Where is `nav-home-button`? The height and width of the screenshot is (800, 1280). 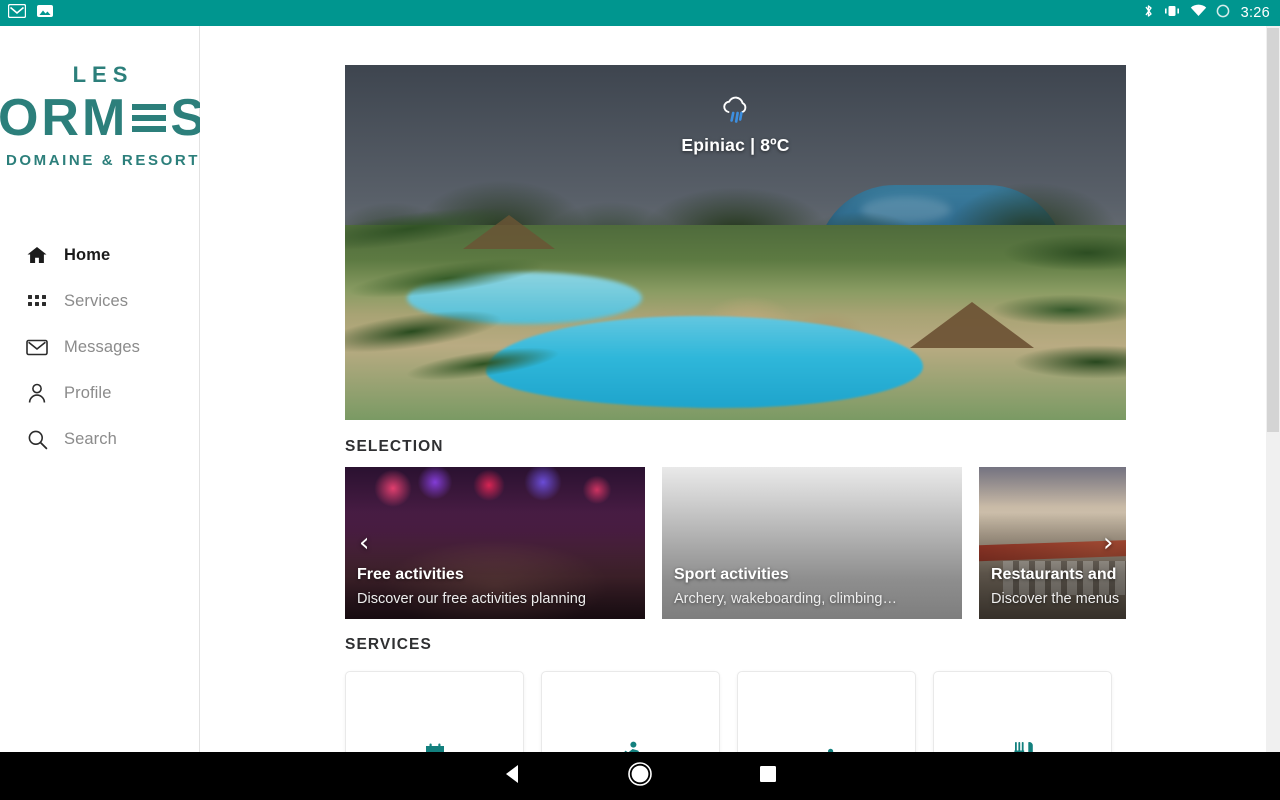
nav-home-button is located at coordinates (640, 776).